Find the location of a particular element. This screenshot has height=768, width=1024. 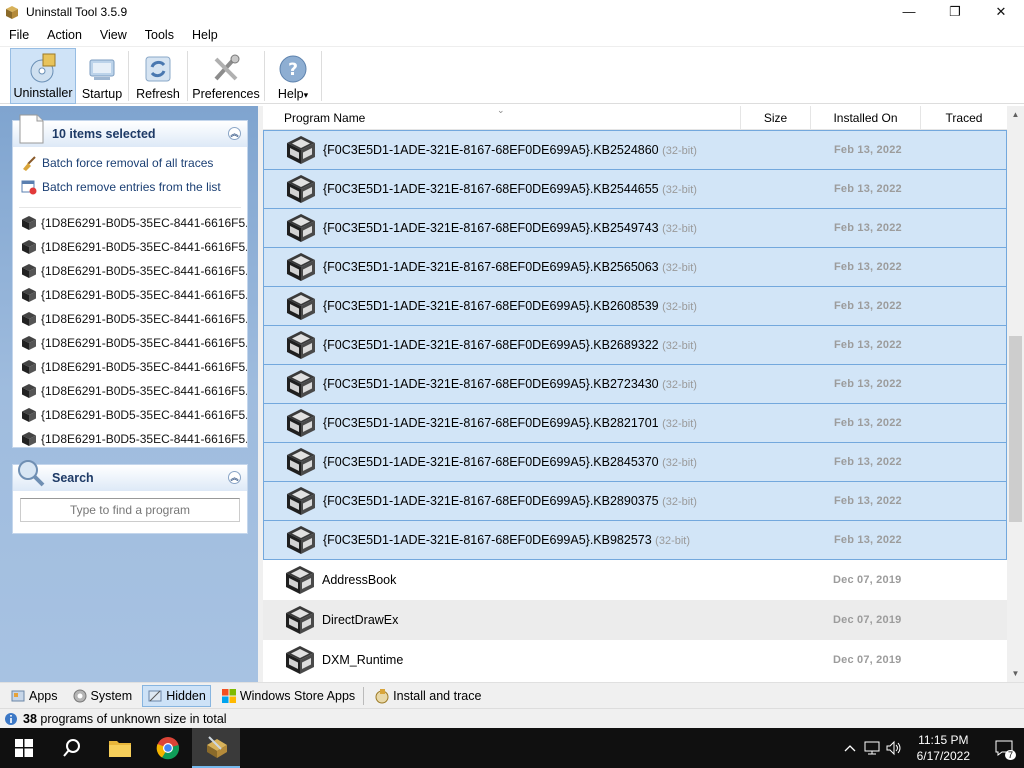

scroll-up-icon: ▲ is located at coordinates (1015, 114).